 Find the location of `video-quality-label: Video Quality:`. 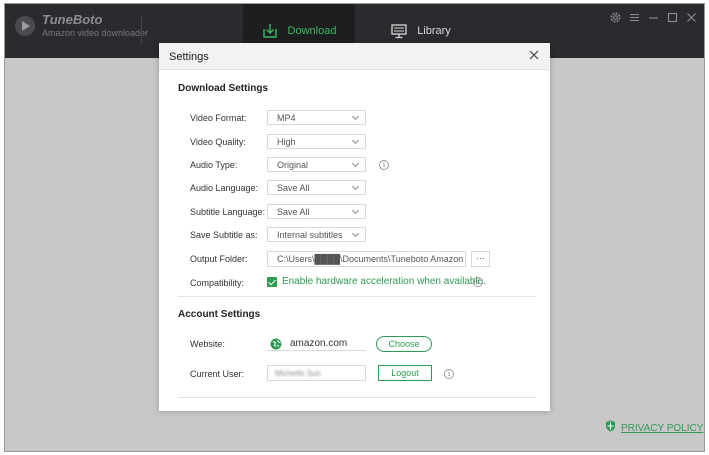

video-quality-label: Video Quality: is located at coordinates (218, 142).